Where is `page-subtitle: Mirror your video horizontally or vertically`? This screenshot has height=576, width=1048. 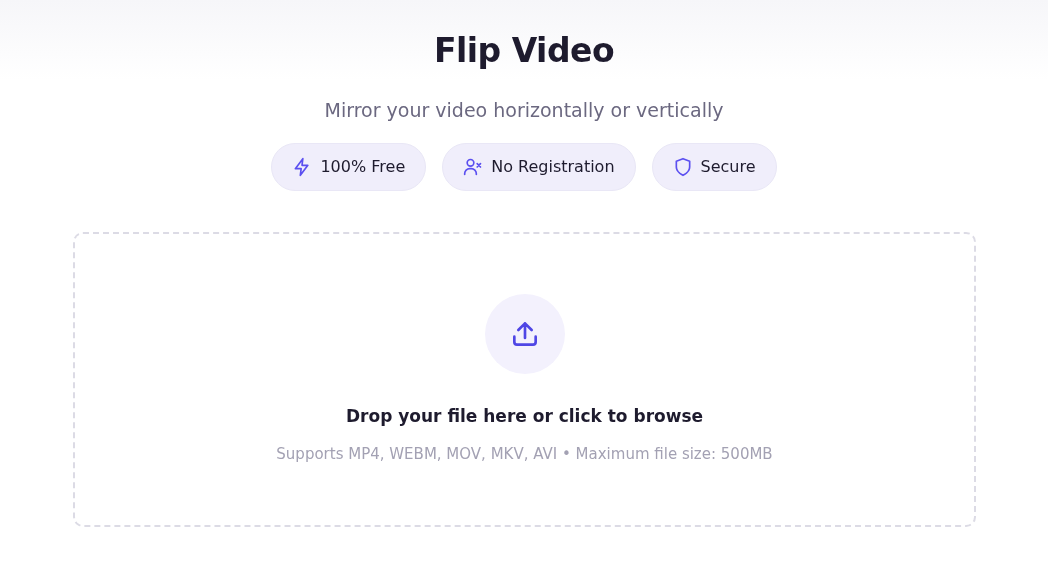
page-subtitle: Mirror your video horizontally or vertically is located at coordinates (524, 110).